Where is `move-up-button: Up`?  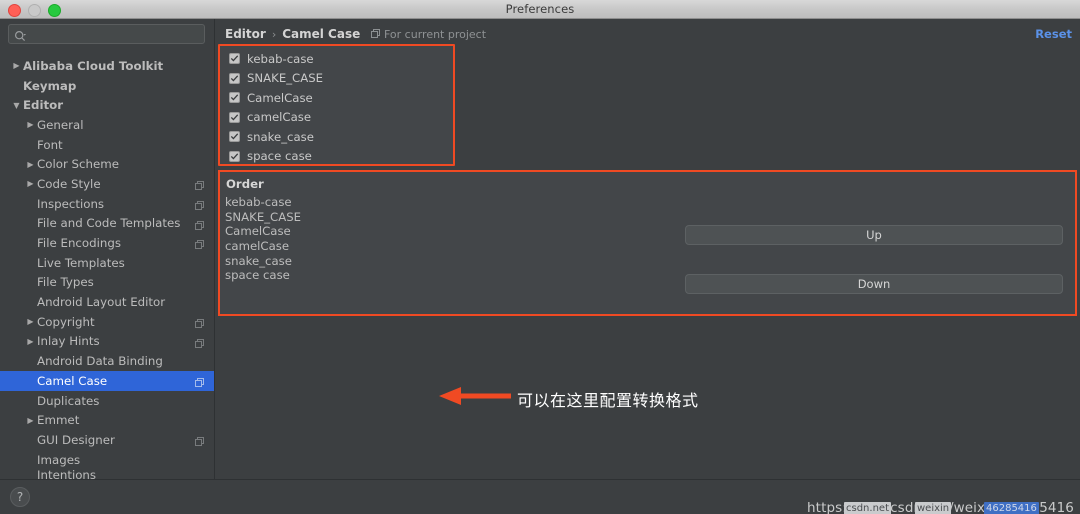 move-up-button: Up is located at coordinates (874, 235).